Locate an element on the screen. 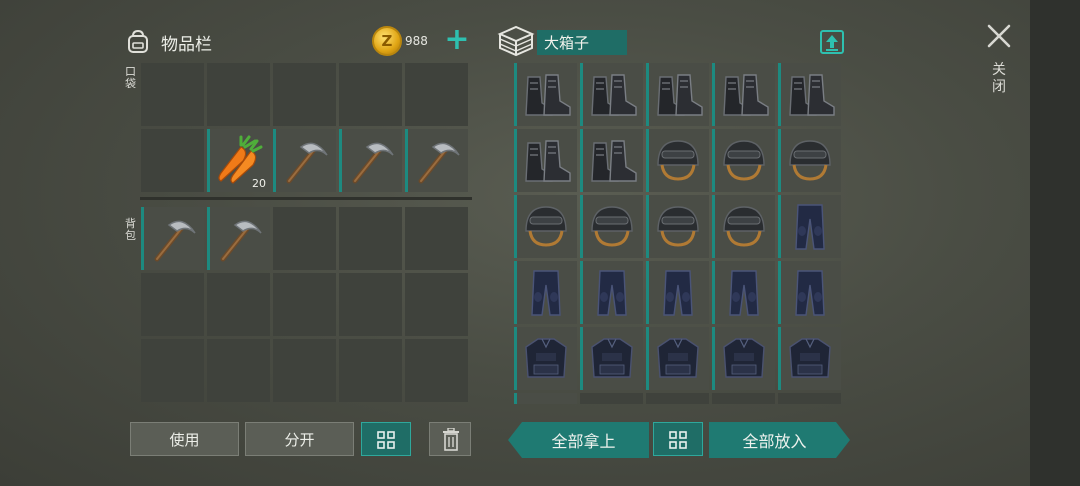 Image resolution: width=1080 pixels, height=486 pixels. upload-icon is located at coordinates (832, 42).